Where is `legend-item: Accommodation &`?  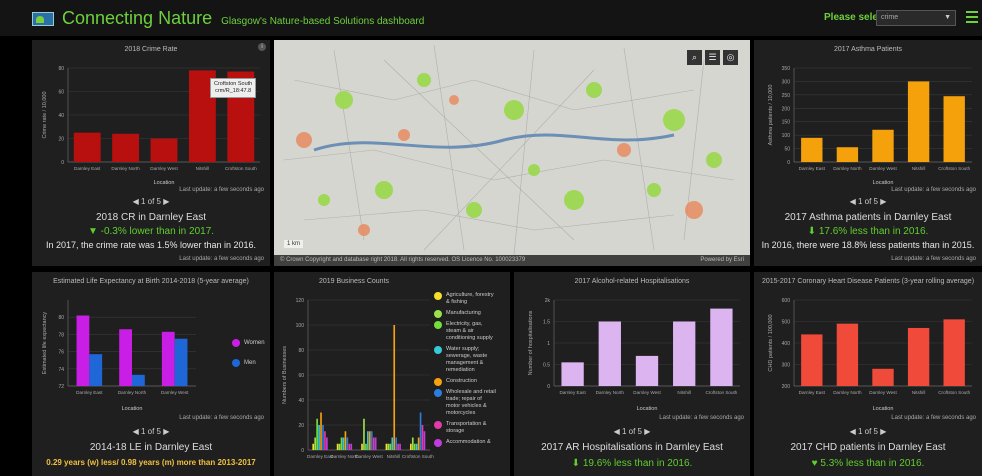
legend-item: Accommodation & is located at coordinates (465, 443).